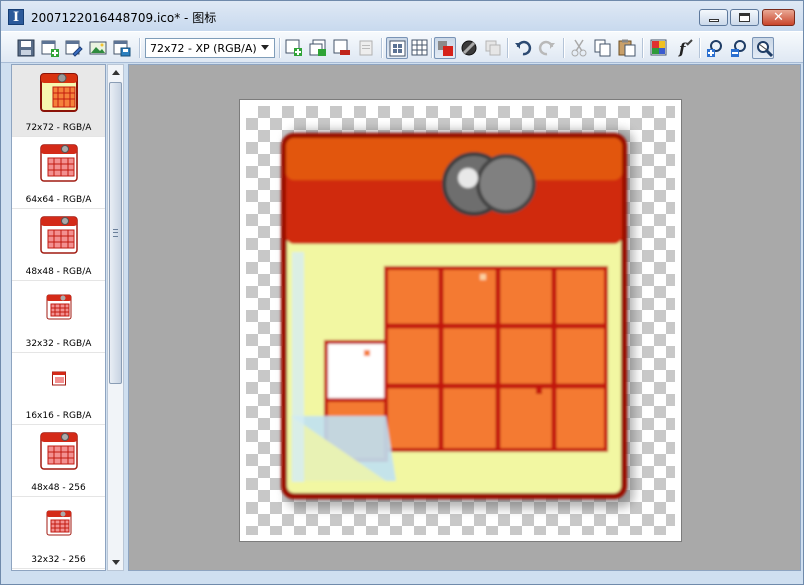 The height and width of the screenshot is (585, 804). I want to click on view-mask-button, so click(469, 48).